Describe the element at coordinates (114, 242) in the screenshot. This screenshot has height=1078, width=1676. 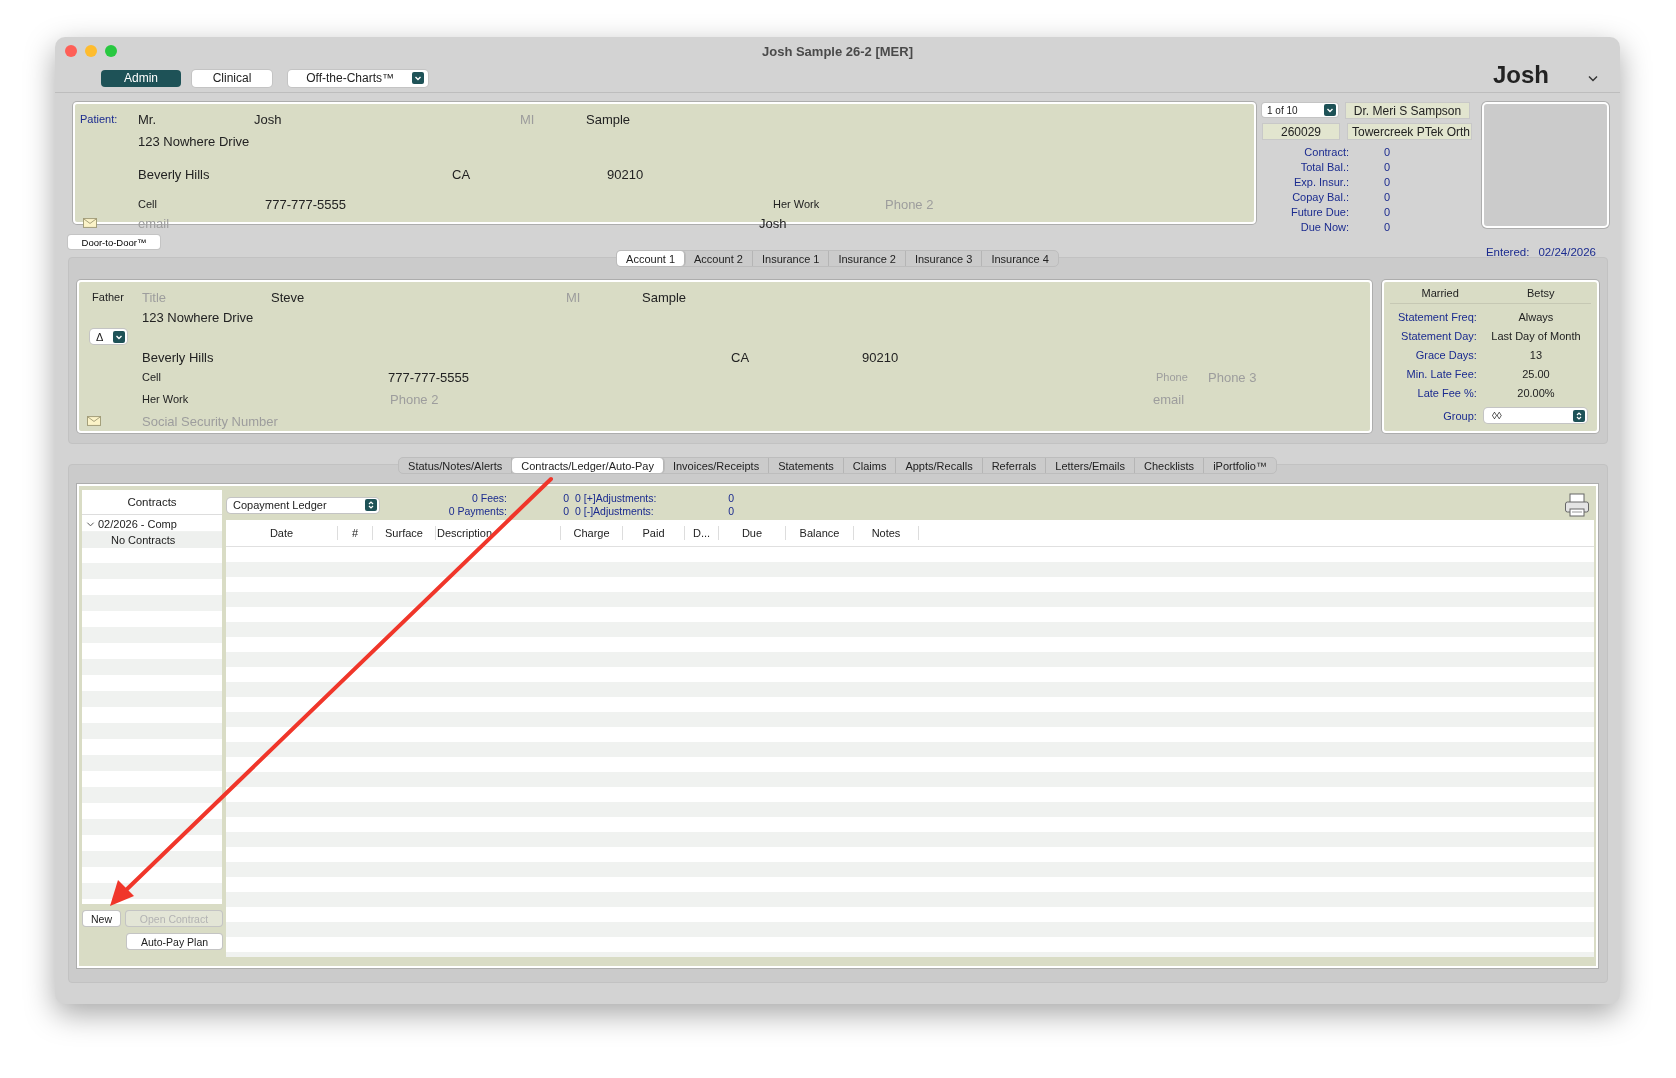
I see `door-to-door-button: Door-to-Door™` at that location.